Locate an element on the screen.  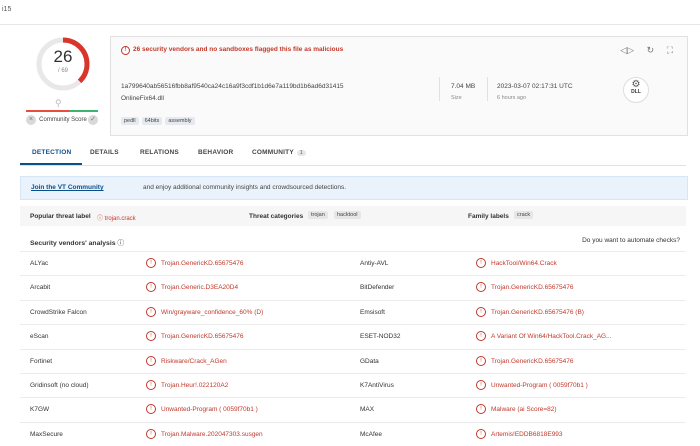
vendor-name: K7AntiVirus is located at coordinates (377, 385).